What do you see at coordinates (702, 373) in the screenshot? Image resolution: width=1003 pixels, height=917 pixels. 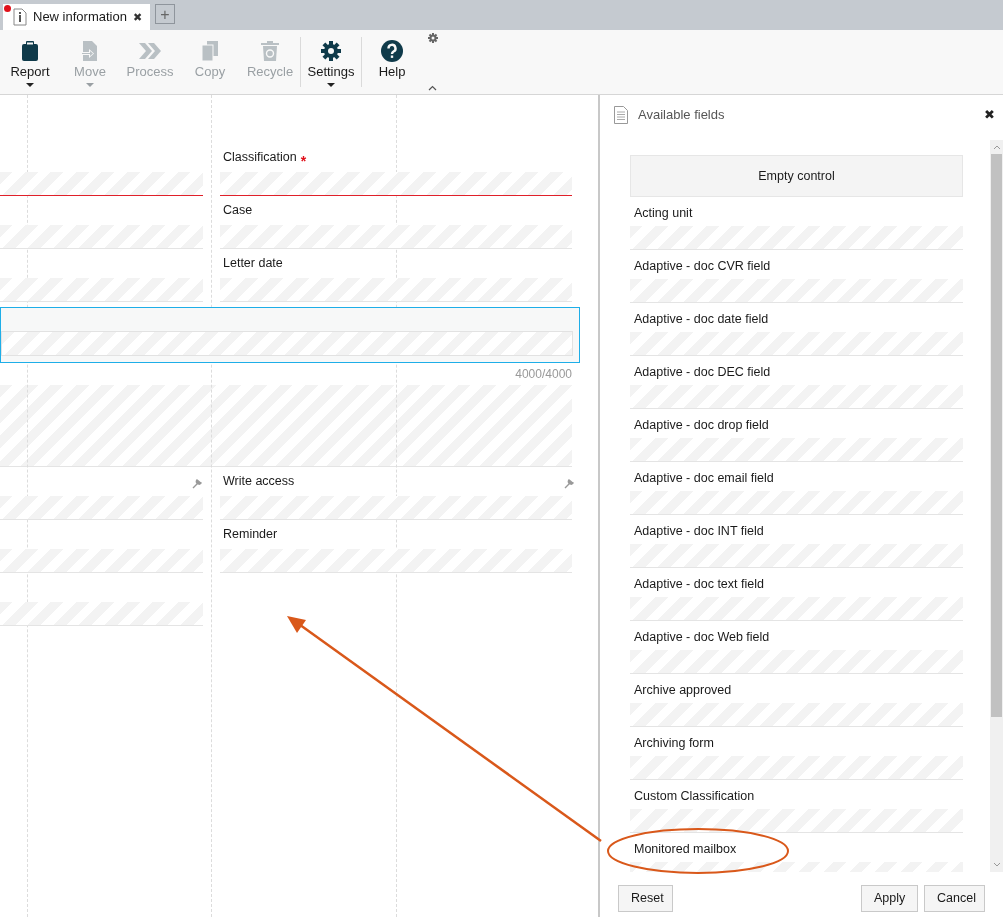 I see `field-label: Adaptive - doc DEC field` at bounding box center [702, 373].